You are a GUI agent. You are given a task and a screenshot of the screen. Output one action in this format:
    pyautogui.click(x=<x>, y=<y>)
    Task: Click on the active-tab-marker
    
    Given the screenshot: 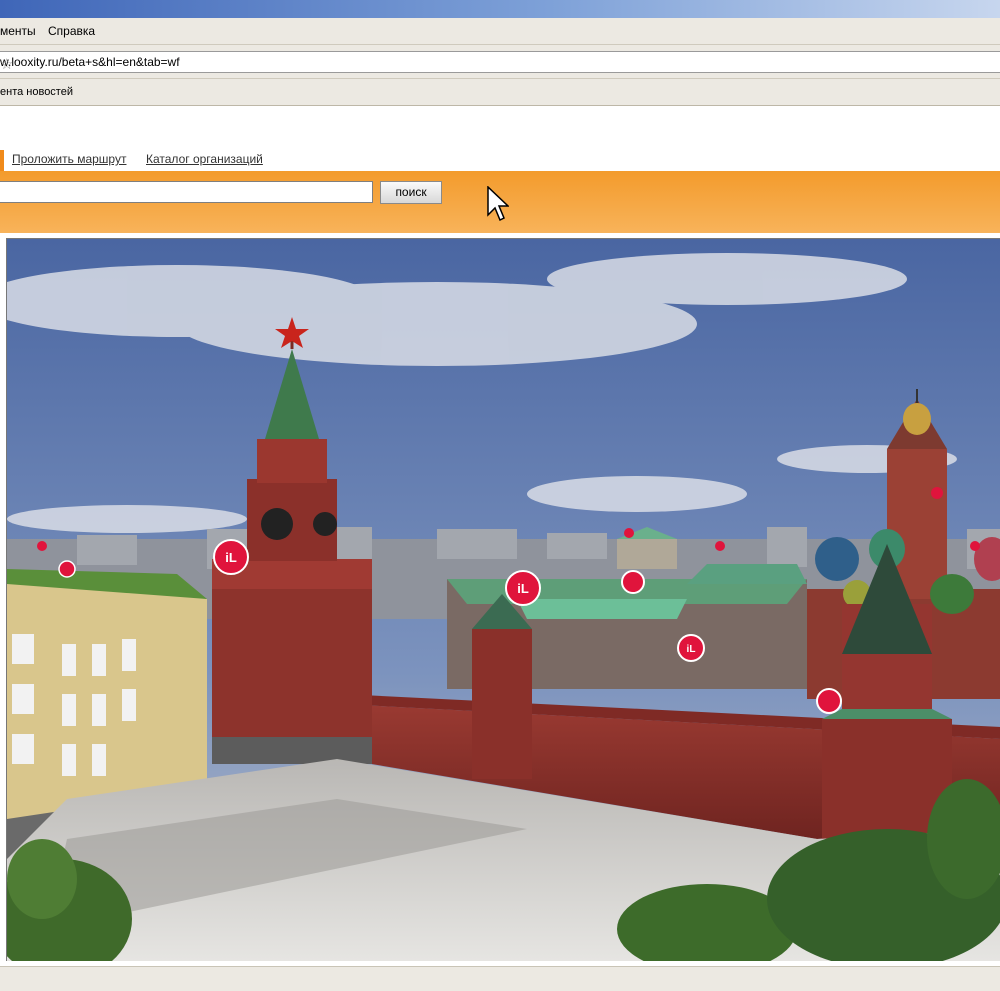 What is the action you would take?
    pyautogui.click(x=2, y=160)
    